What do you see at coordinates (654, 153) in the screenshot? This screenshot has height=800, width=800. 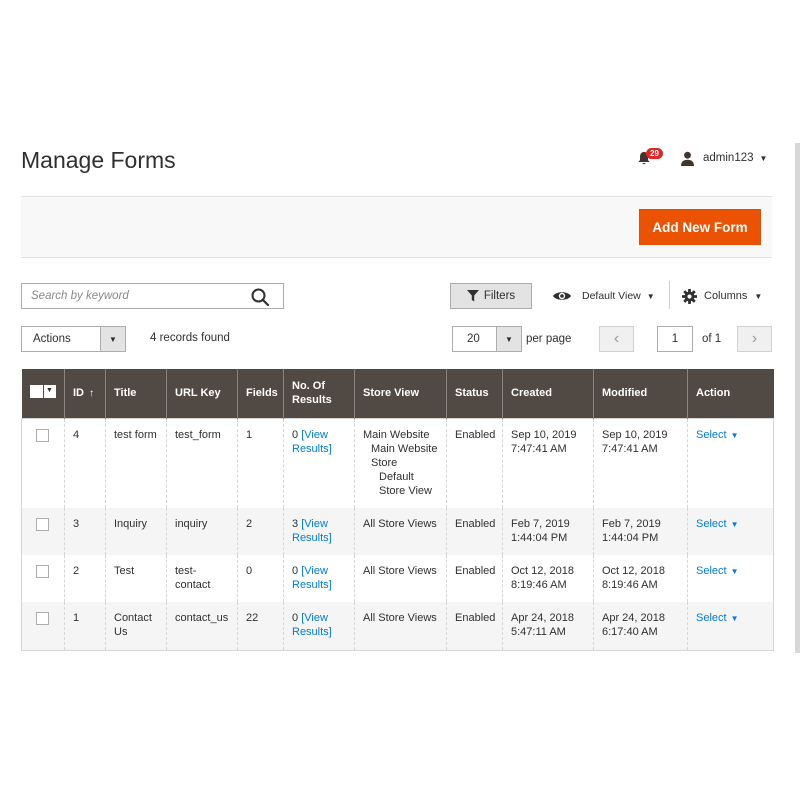 I see `notifications-badge: 29` at bounding box center [654, 153].